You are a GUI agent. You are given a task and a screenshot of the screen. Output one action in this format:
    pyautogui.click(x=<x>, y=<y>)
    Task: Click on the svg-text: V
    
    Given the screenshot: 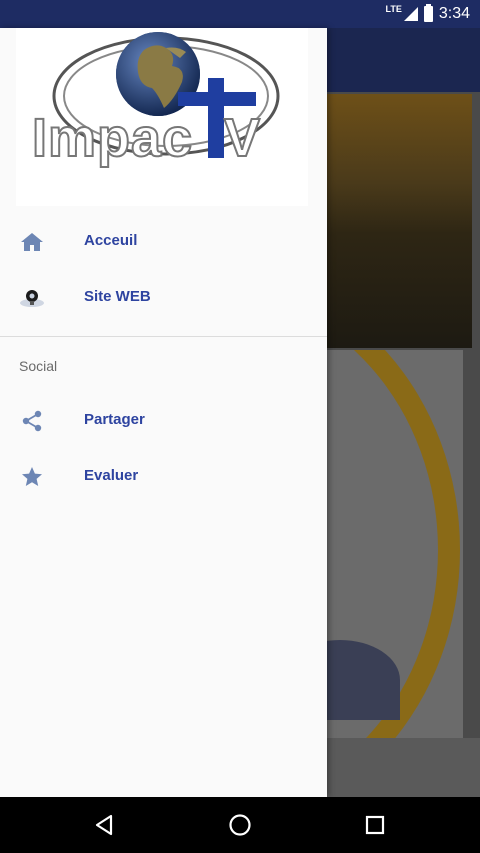 What is the action you would take?
    pyautogui.click(x=242, y=138)
    